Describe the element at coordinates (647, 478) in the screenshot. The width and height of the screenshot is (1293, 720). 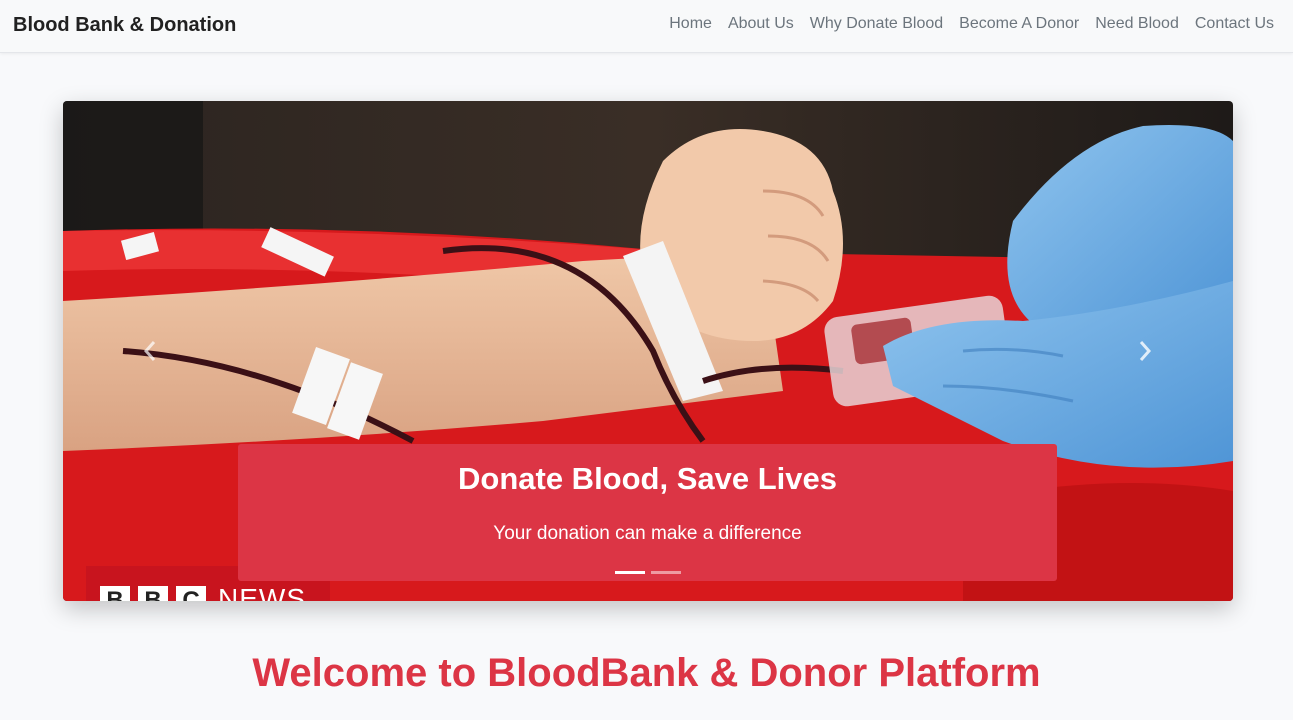
I see `caption-title: Donate Blood, Save Lives` at that location.